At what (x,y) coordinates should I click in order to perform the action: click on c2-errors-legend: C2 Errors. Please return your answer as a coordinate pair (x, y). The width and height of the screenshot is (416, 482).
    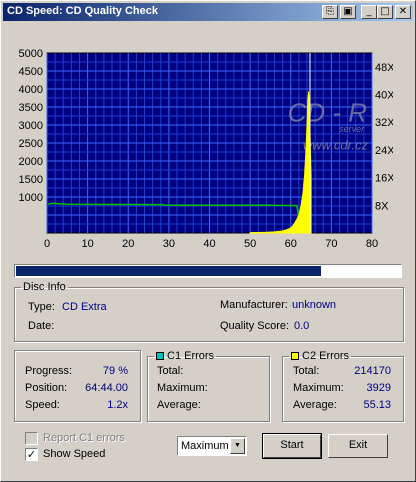
    Looking at the image, I should click on (320, 356).